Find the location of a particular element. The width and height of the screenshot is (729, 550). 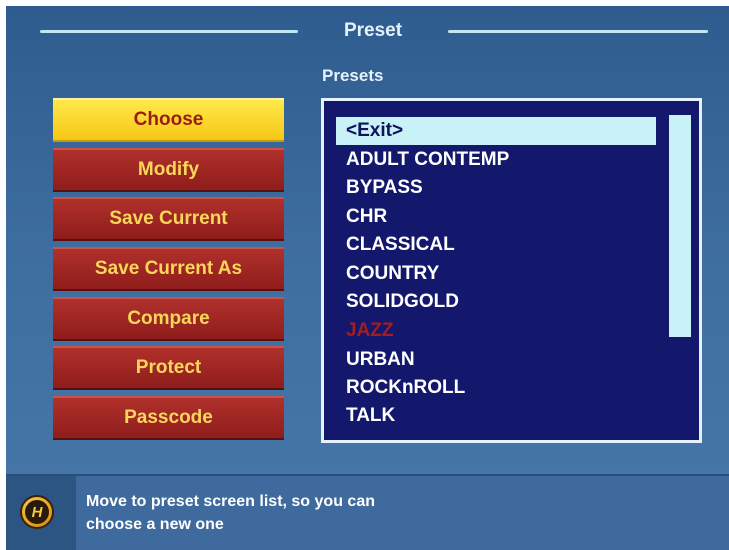

save-current-as-button: Save Current As is located at coordinates (168, 269).